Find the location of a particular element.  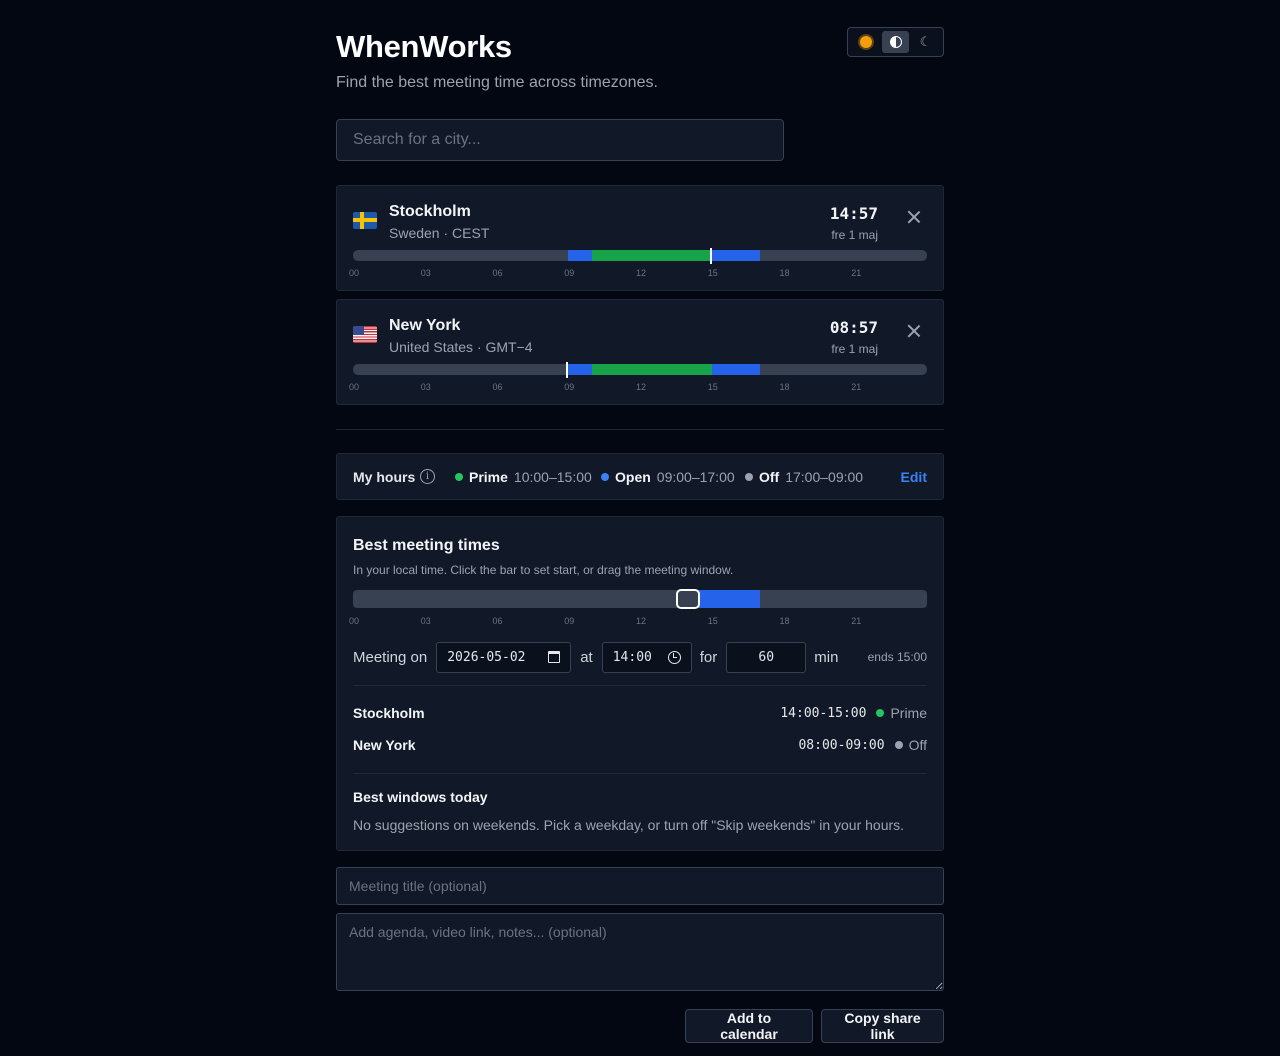

current-time-marker is located at coordinates (567, 370).